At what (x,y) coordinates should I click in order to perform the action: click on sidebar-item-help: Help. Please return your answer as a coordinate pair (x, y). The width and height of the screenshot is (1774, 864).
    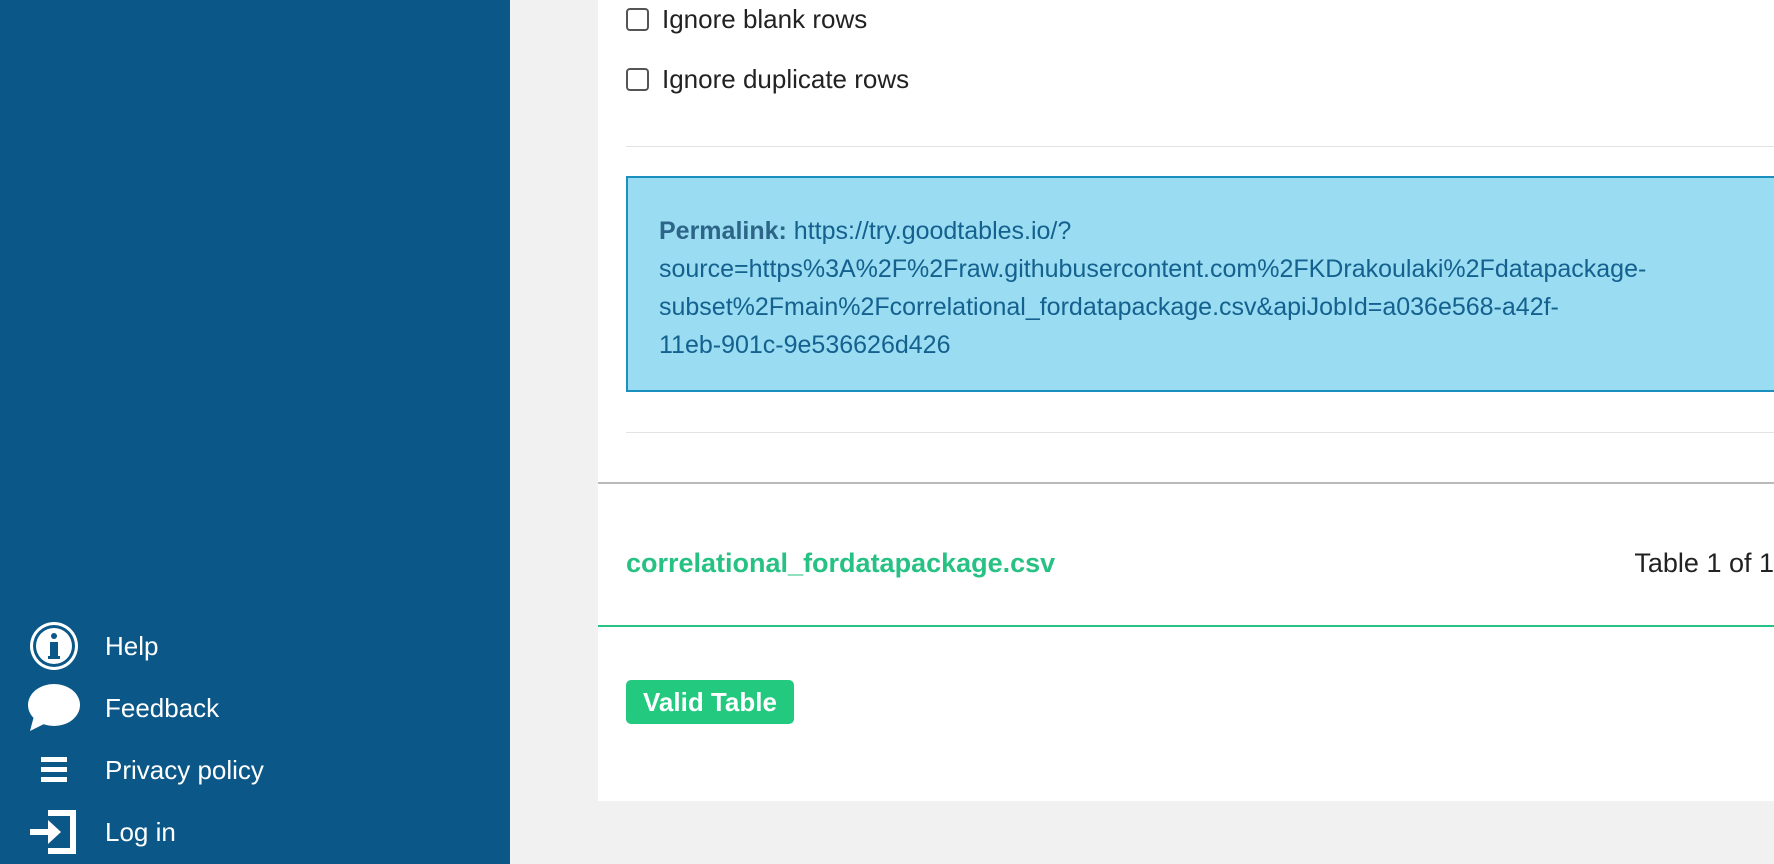
    Looking at the image, I should click on (93, 646).